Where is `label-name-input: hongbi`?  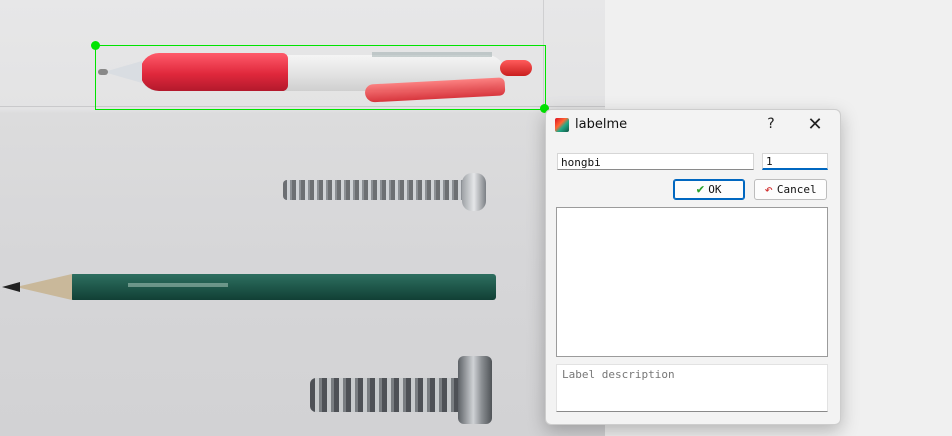
label-name-input: hongbi is located at coordinates (655, 161).